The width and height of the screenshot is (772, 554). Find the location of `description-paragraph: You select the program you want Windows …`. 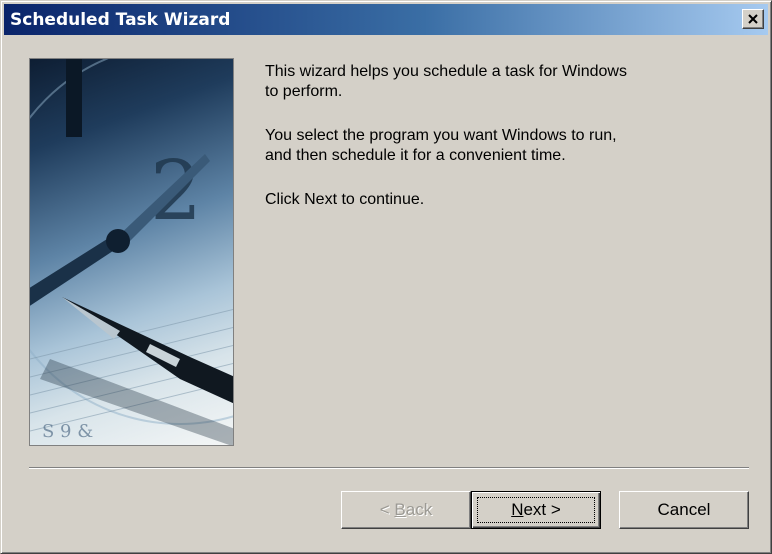

description-paragraph: You select the program you want Windows … is located at coordinates (500, 146).